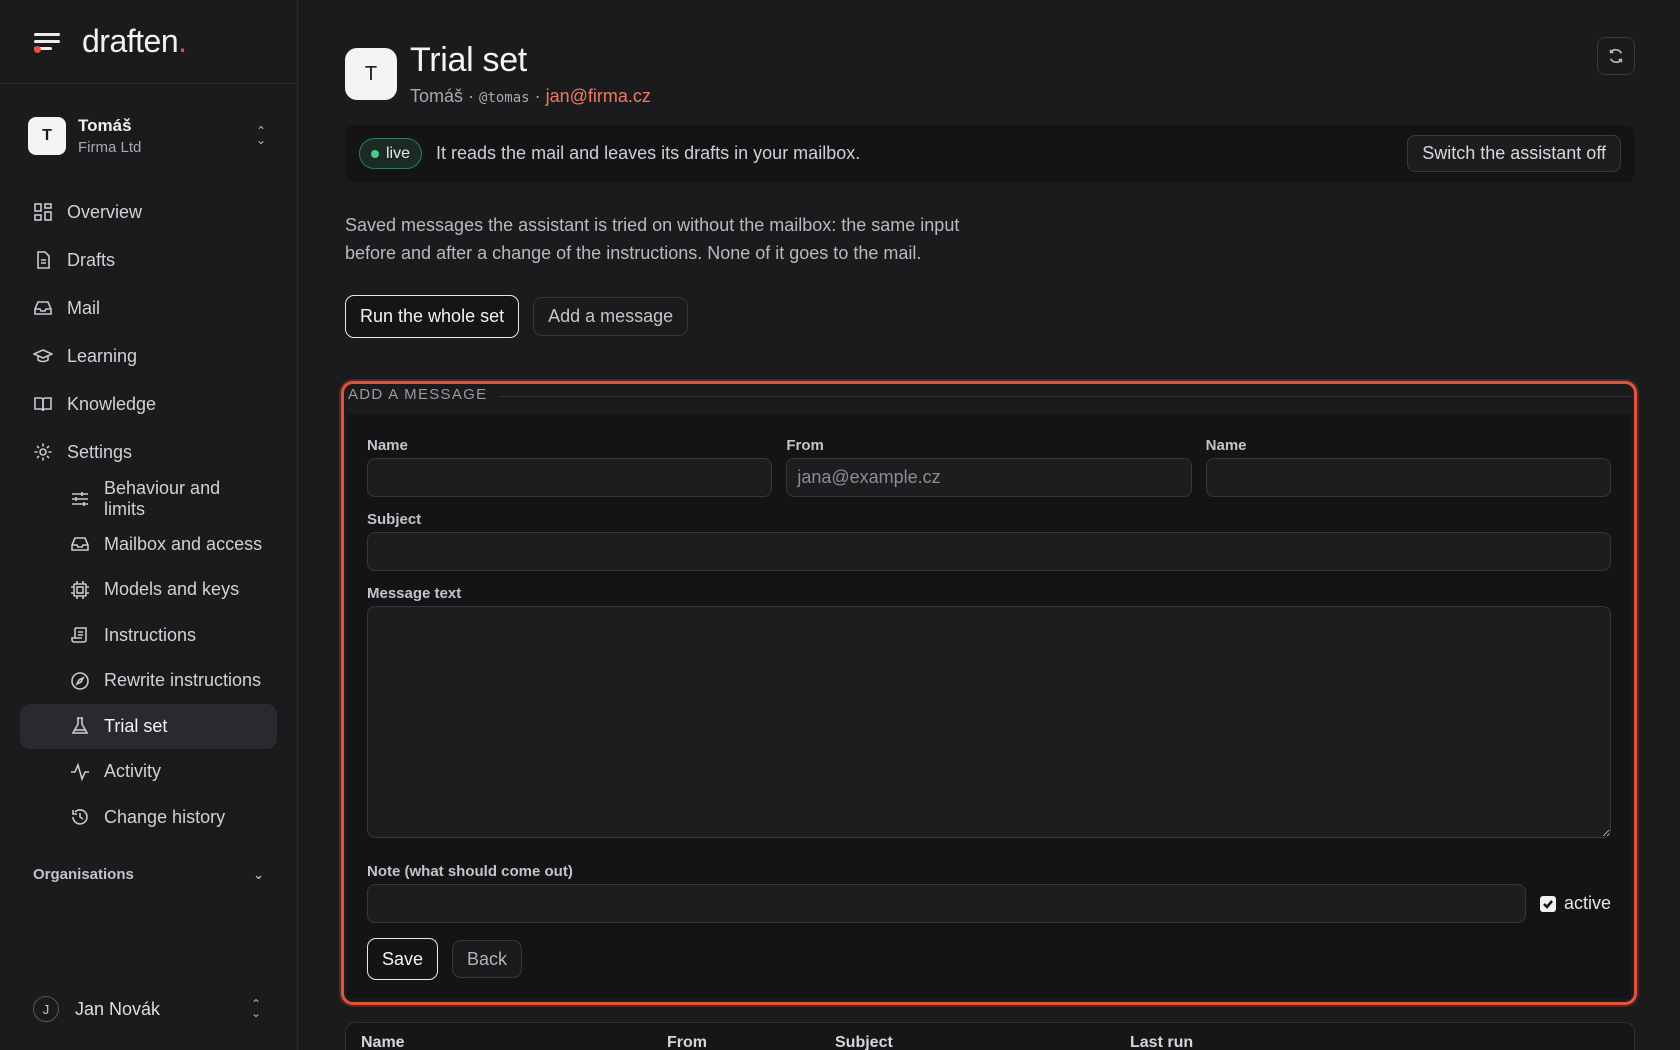  What do you see at coordinates (403, 959) in the screenshot?
I see `save-button: Save` at bounding box center [403, 959].